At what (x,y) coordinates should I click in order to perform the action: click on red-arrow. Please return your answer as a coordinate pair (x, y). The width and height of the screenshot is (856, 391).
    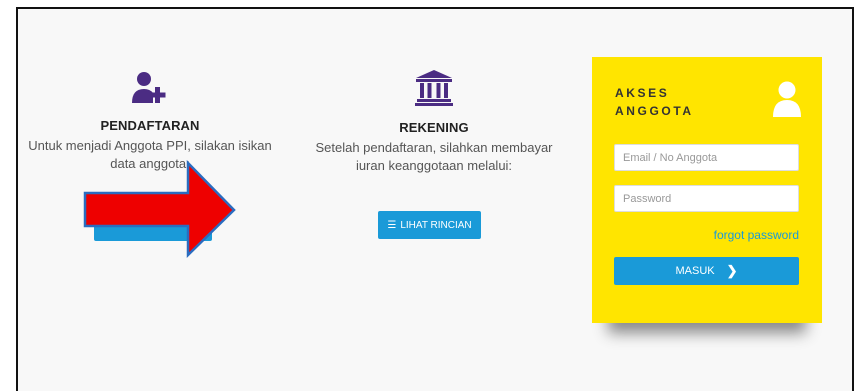
    Looking at the image, I should click on (159, 209).